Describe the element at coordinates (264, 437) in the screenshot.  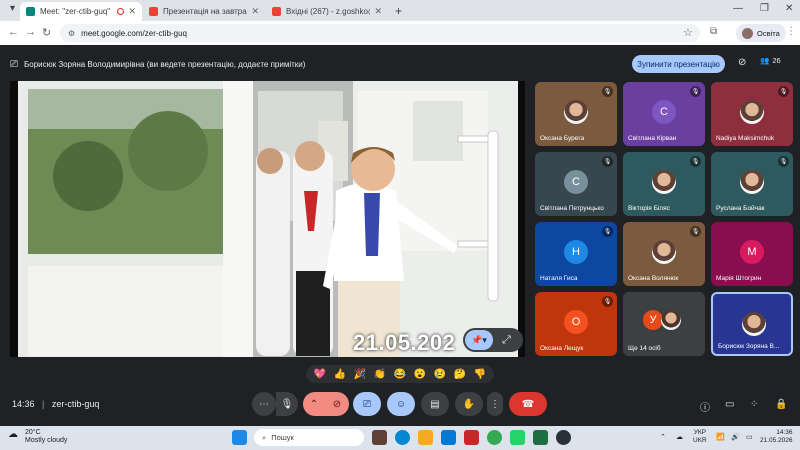
I see `search-icon: ⌕` at that location.